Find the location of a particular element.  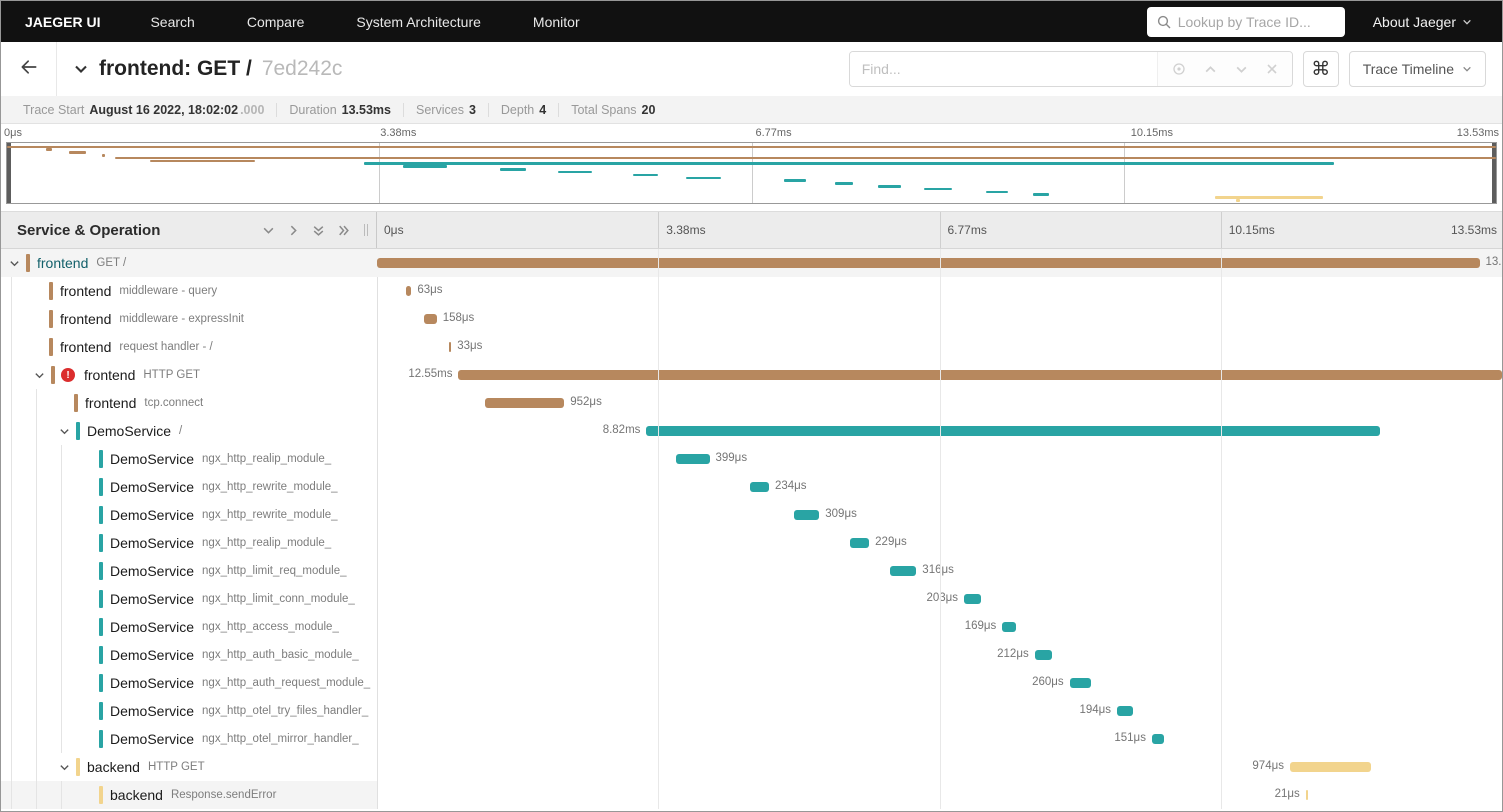

span-row-timeline-cell: 229μs is located at coordinates (939, 543).